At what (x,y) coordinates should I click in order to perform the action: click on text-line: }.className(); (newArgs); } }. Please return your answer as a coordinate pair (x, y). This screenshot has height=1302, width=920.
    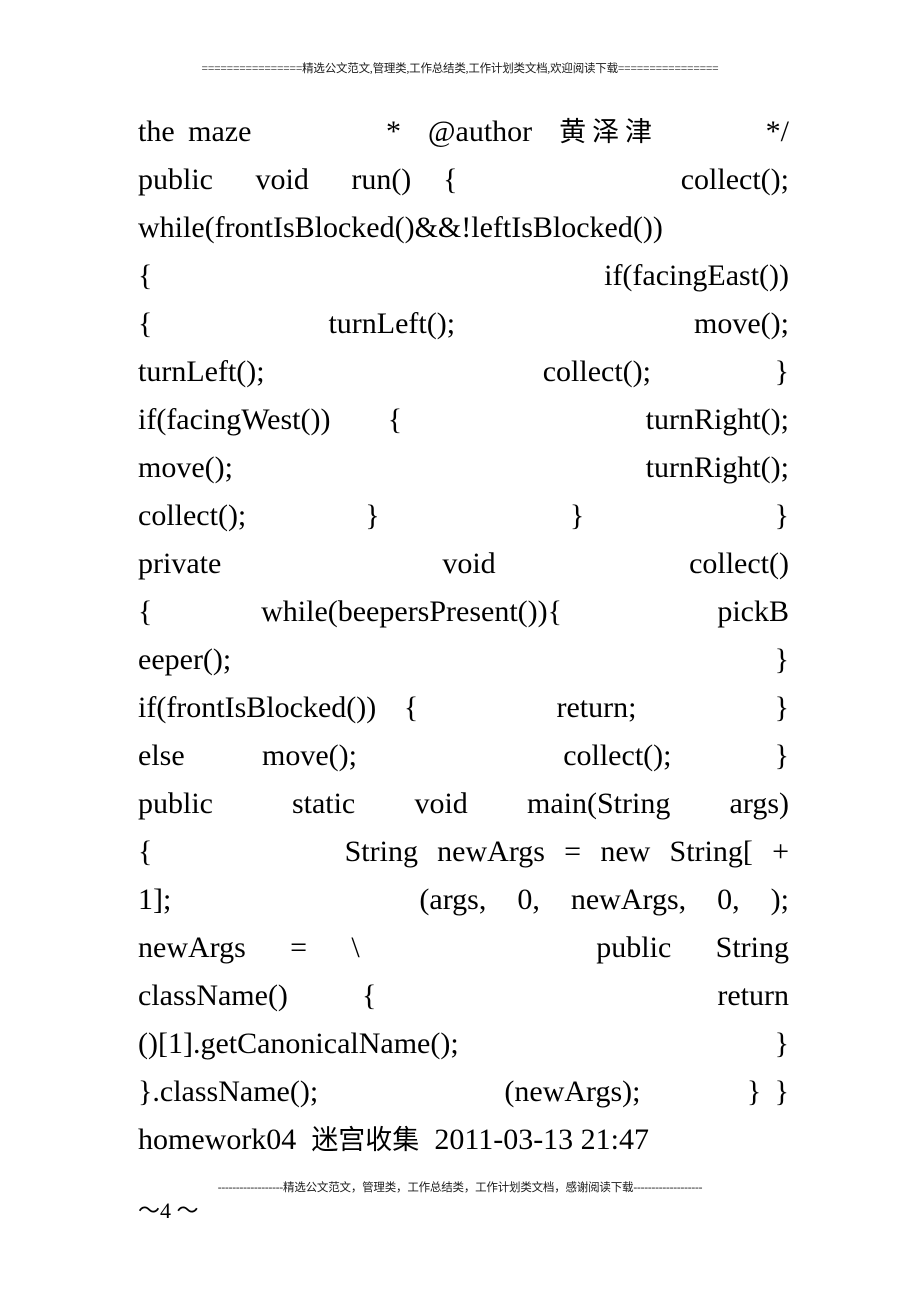
    Looking at the image, I should click on (463, 1091).